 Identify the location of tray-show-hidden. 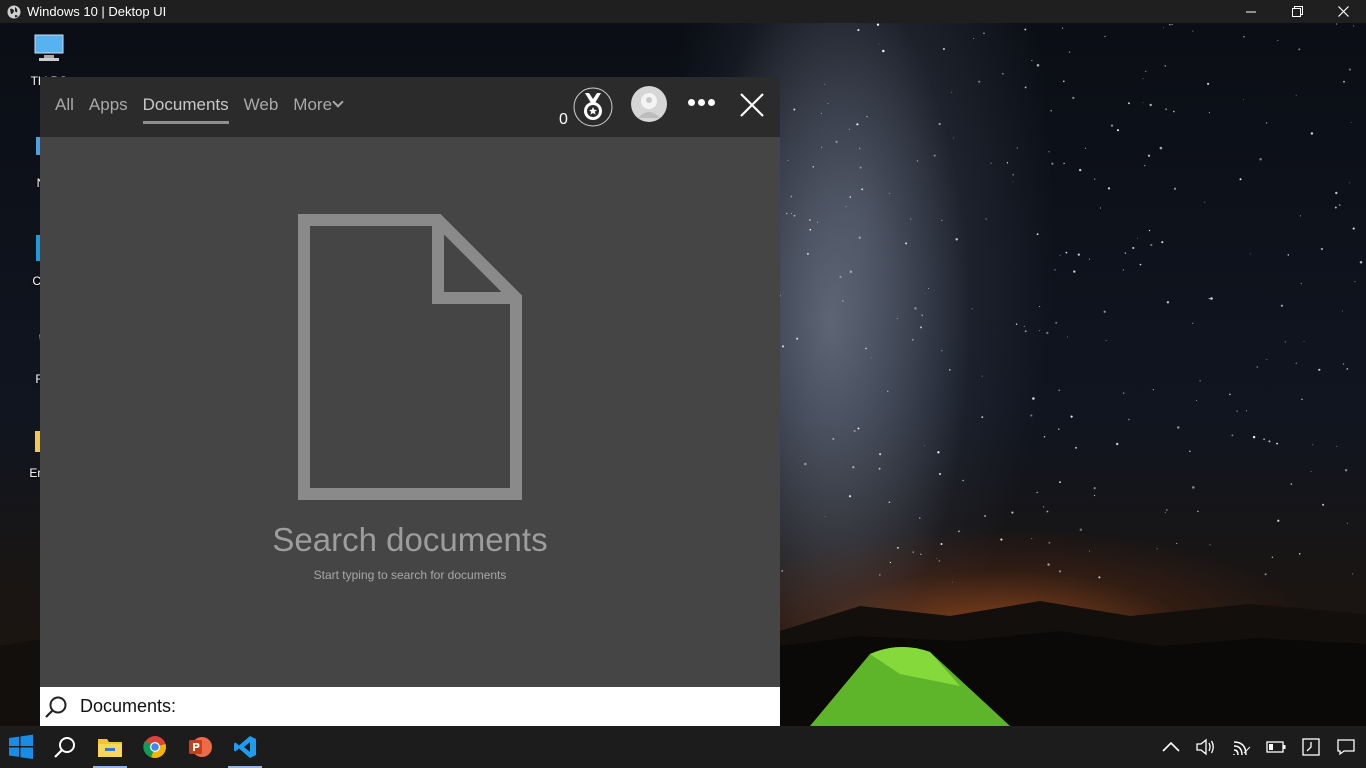
(1171, 747).